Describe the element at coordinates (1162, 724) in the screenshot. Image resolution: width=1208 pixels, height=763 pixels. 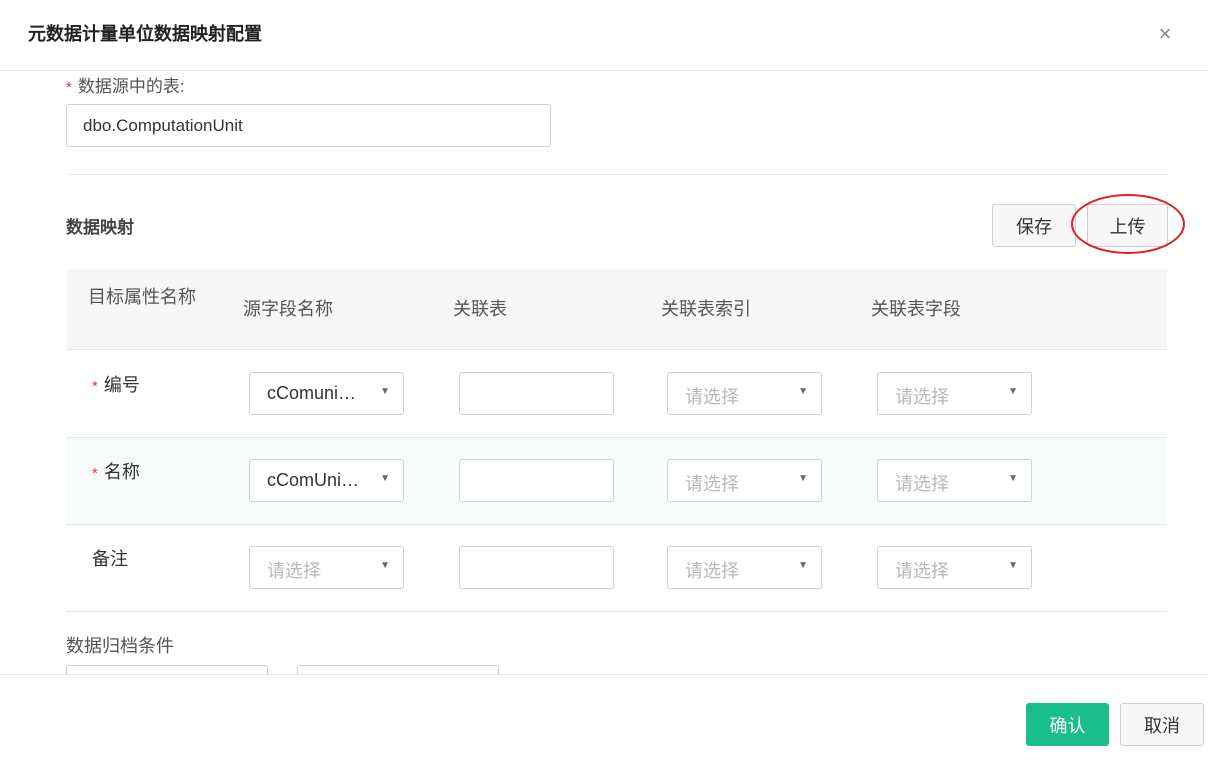
I see `cancel-button: 取消` at that location.